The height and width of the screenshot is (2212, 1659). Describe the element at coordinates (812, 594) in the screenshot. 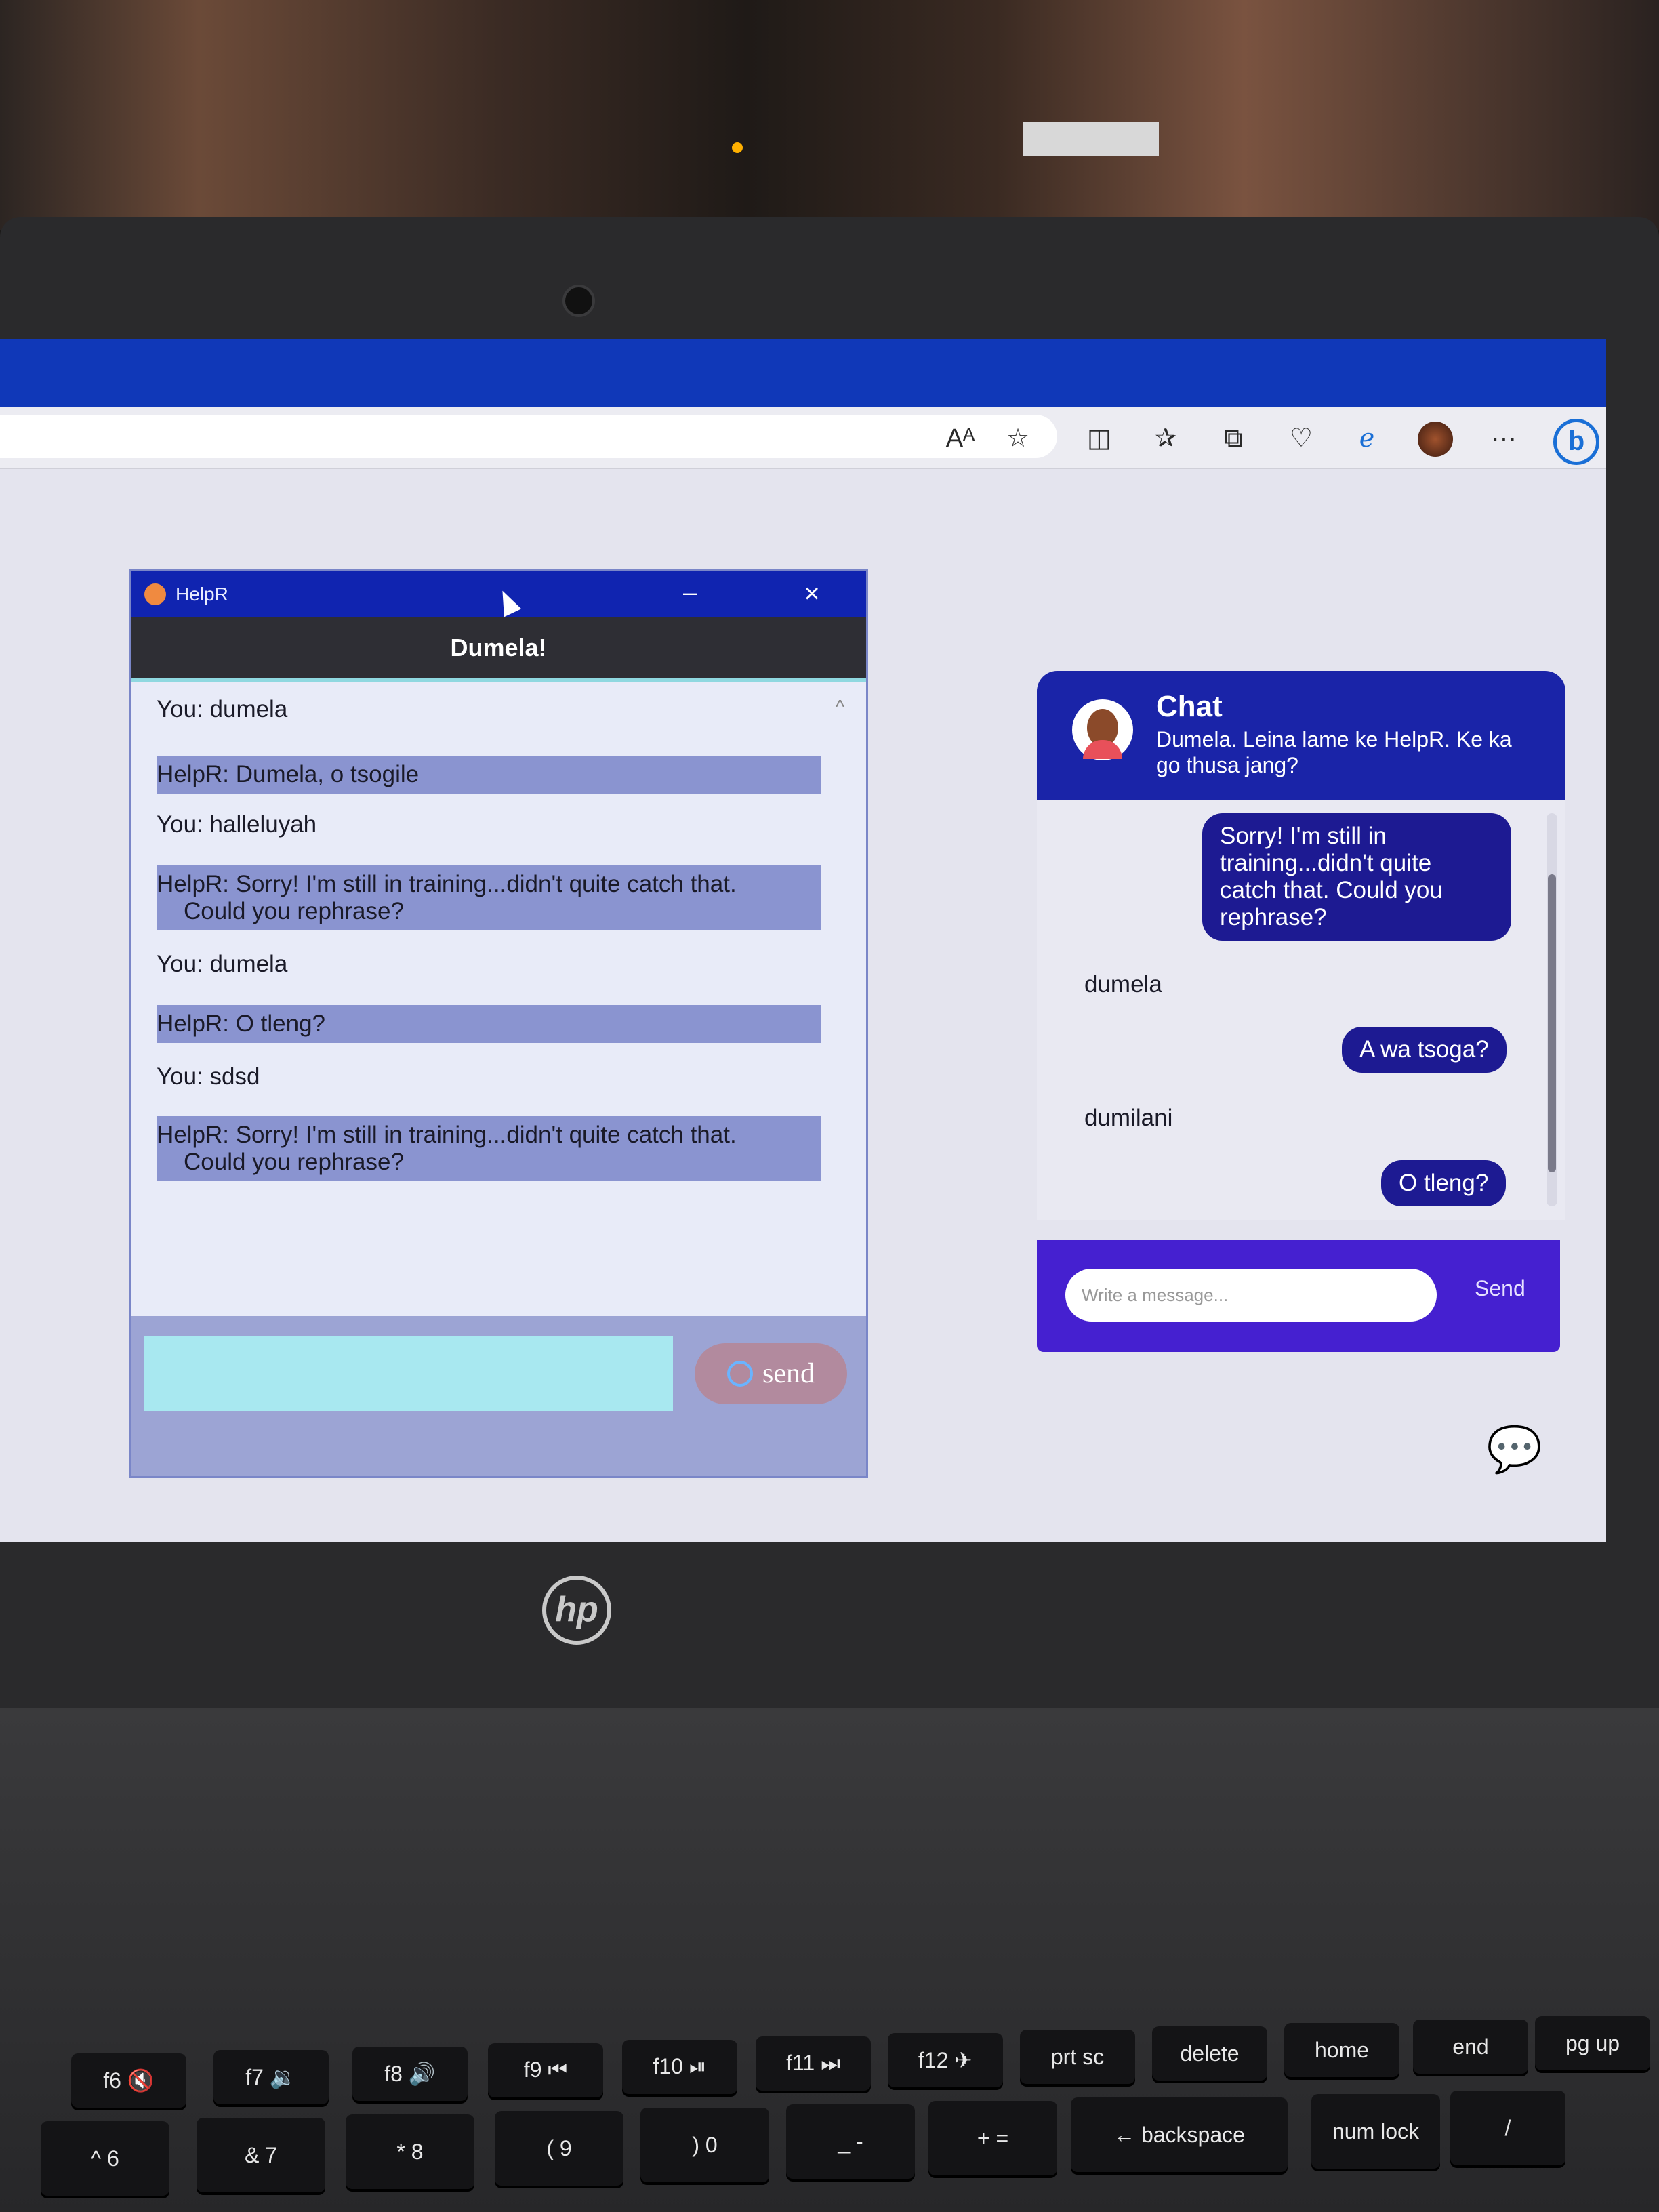

I see `close-icon: ×` at that location.